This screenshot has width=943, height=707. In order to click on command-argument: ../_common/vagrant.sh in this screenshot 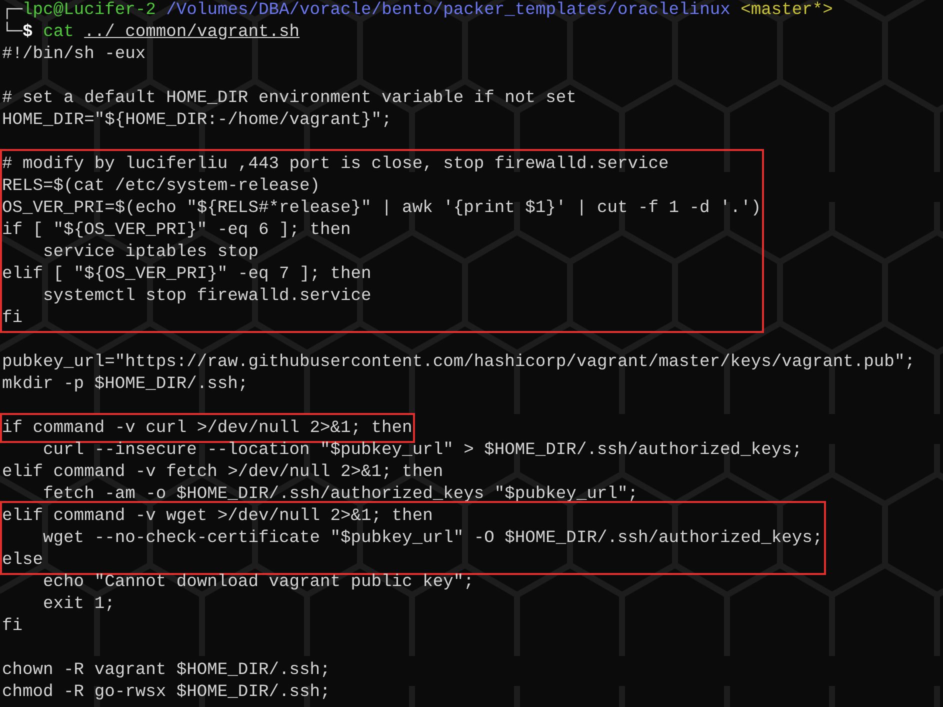, I will do `click(192, 32)`.